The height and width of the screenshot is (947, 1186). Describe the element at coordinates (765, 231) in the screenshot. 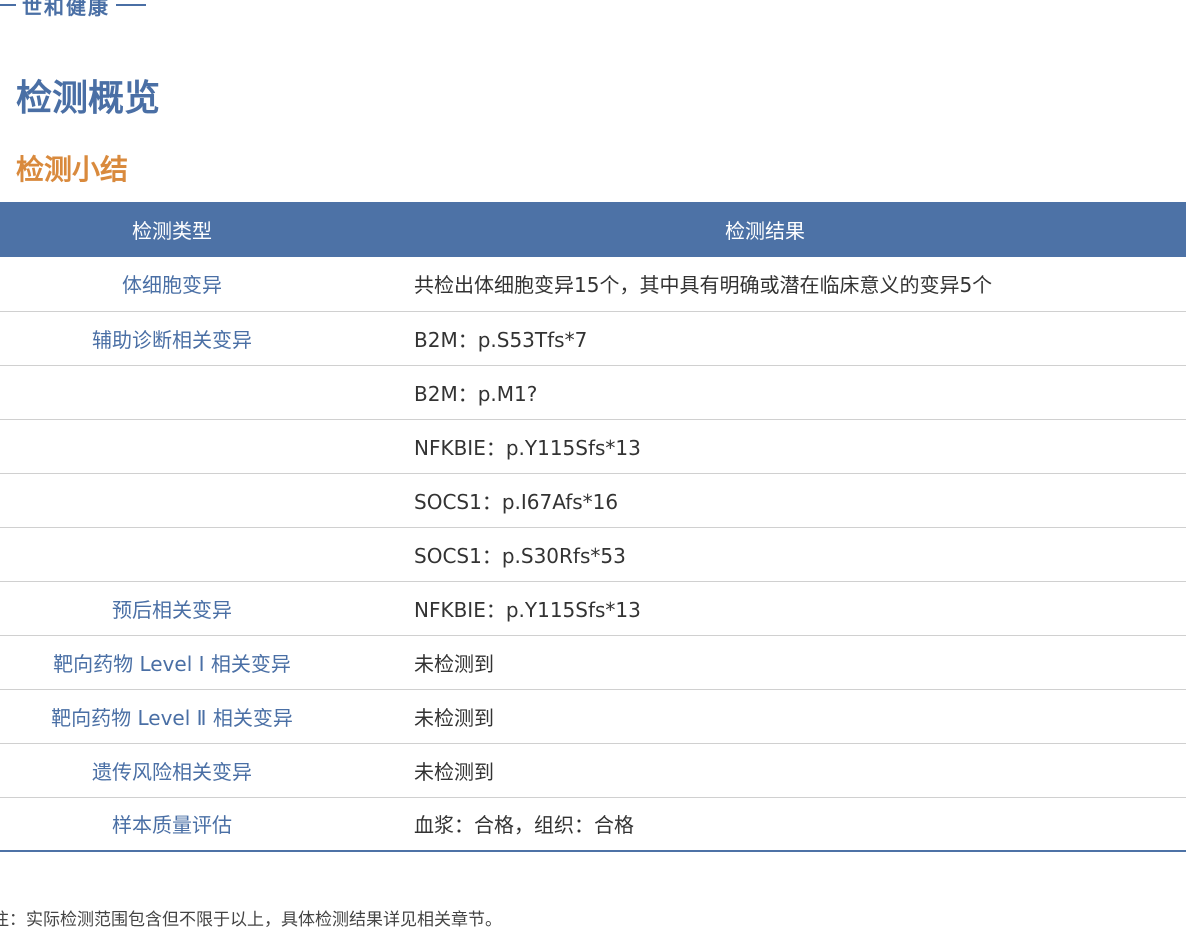

I see `header-result: 检测结果` at that location.